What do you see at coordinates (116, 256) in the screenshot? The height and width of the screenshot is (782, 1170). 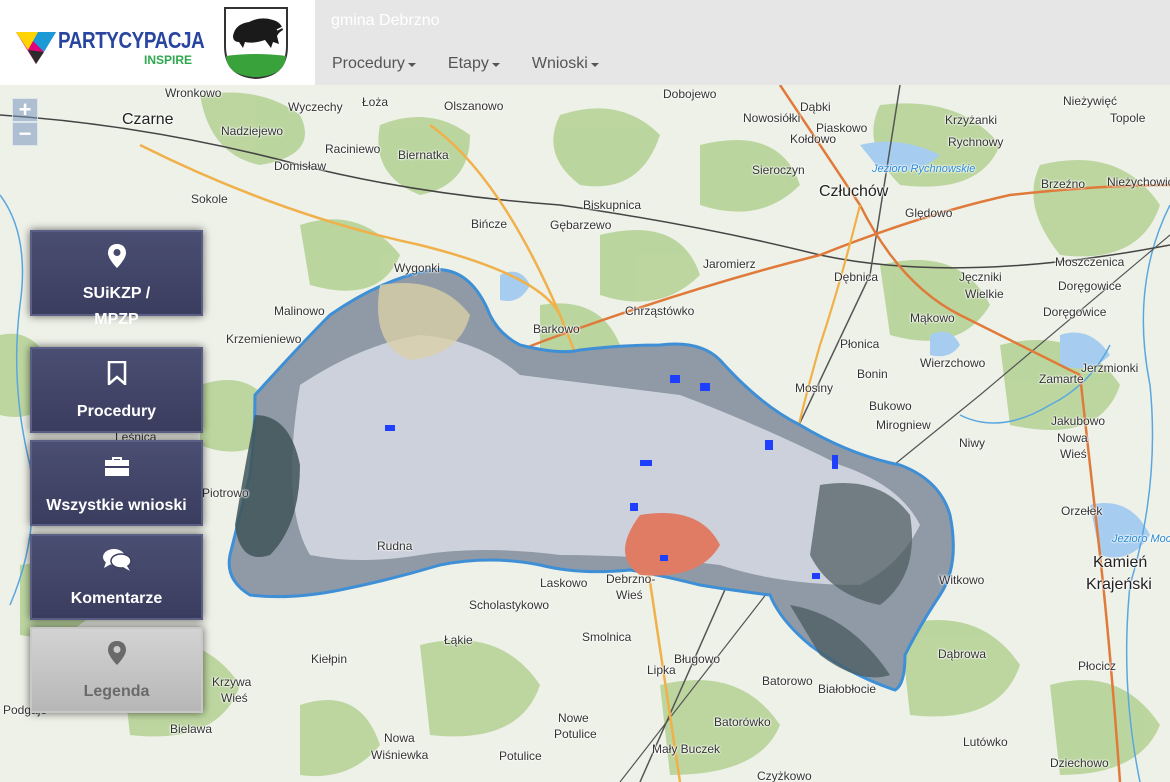 I see `map-marker-icon` at bounding box center [116, 256].